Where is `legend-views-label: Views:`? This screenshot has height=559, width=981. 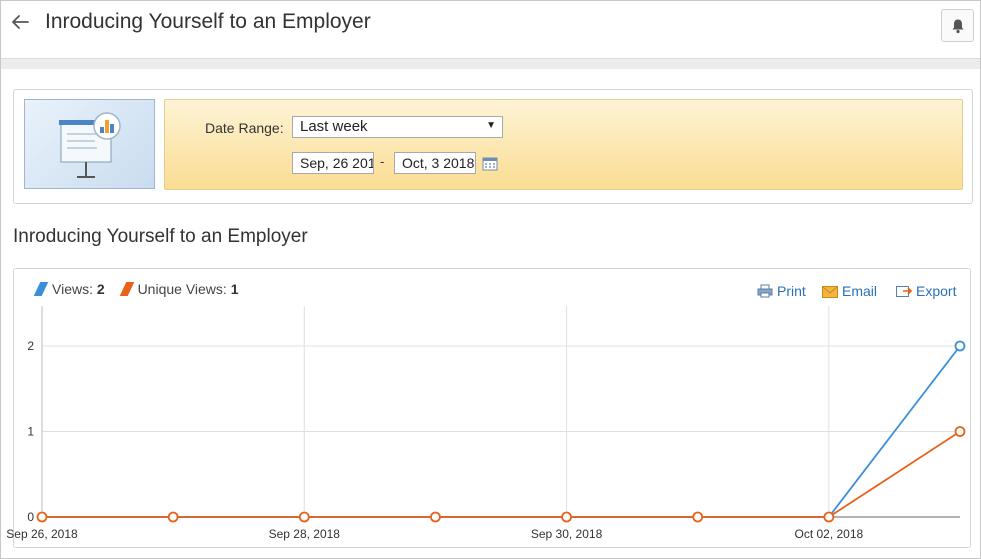
legend-views-label: Views: is located at coordinates (72, 289).